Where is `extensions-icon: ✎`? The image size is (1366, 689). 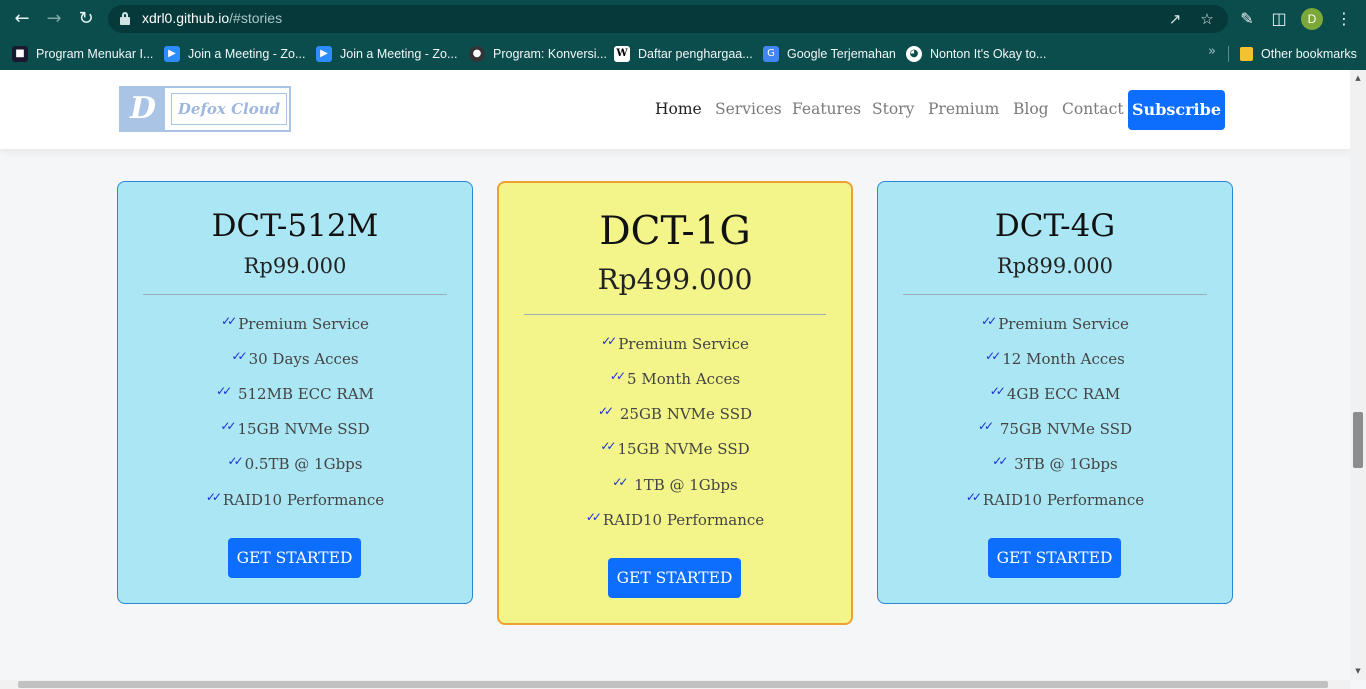 extensions-icon: ✎ is located at coordinates (1247, 19).